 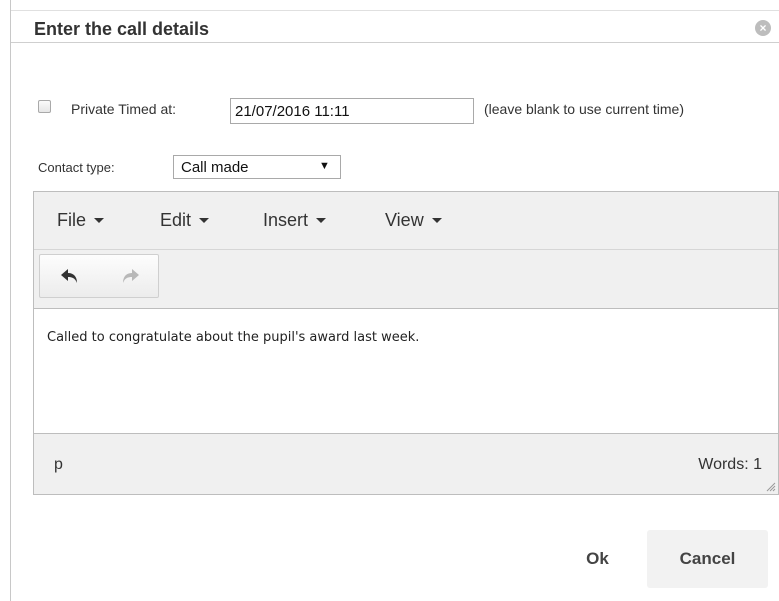 I want to click on menu-file: File, so click(x=81, y=220).